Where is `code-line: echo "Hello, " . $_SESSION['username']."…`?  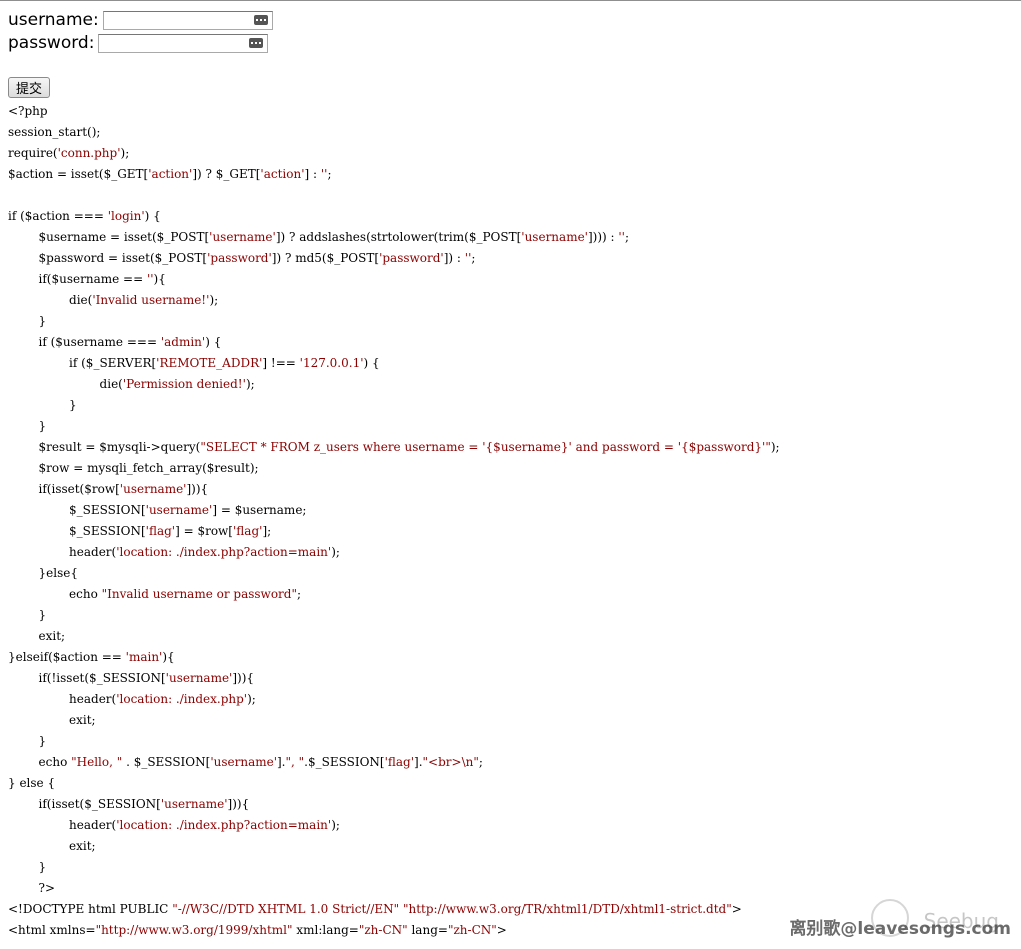 code-line: echo "Hello, " . $_SESSION['username']."… is located at coordinates (245, 762).